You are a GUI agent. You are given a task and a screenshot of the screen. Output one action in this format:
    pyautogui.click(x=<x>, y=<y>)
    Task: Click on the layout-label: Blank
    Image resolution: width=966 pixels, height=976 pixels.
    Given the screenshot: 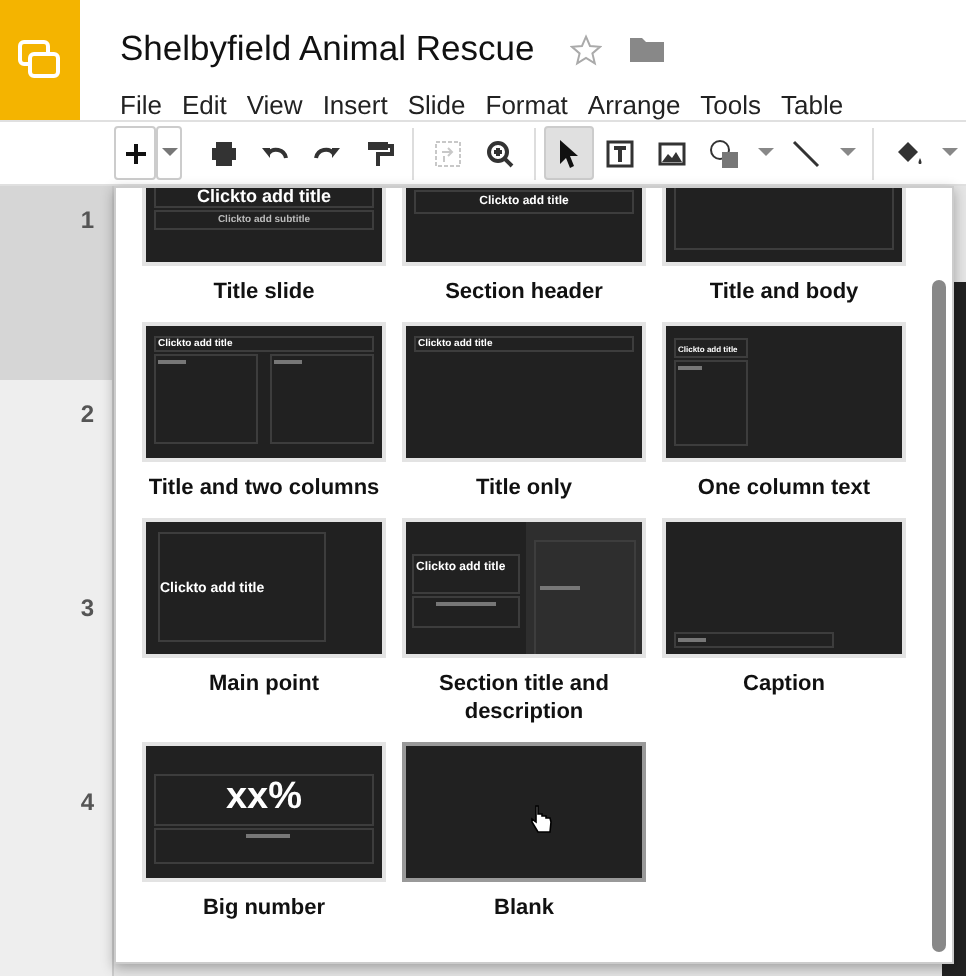 What is the action you would take?
    pyautogui.click(x=524, y=908)
    